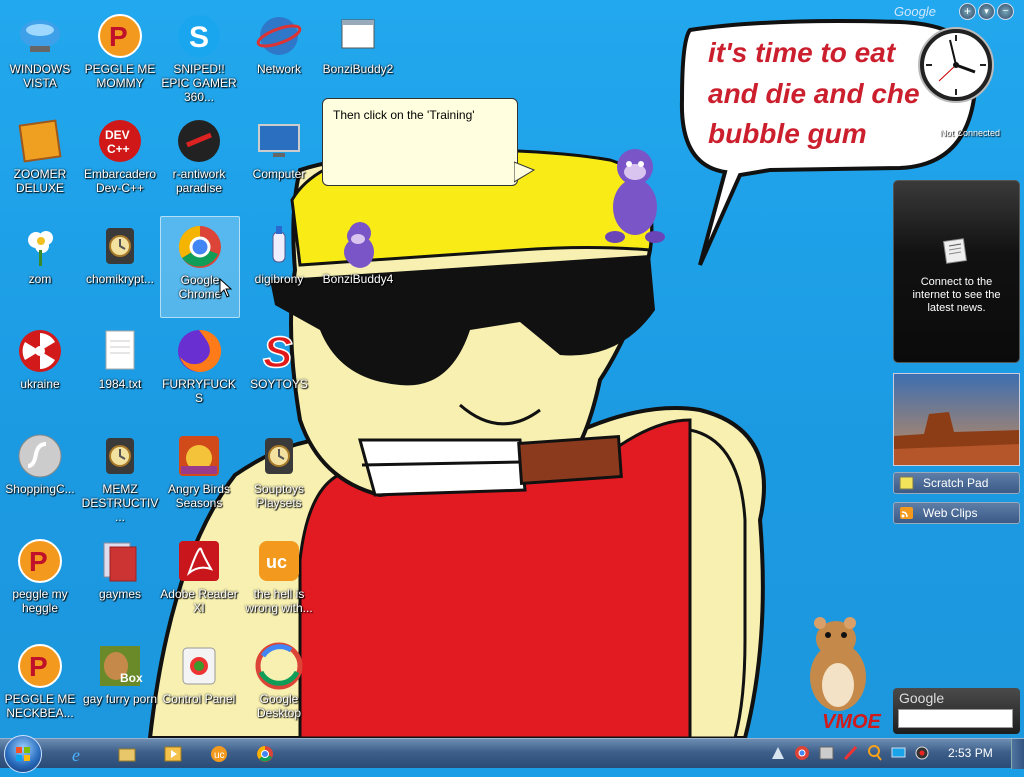 The height and width of the screenshot is (777, 1024). I want to click on desktop-icon-computer: Computer, so click(279, 161).